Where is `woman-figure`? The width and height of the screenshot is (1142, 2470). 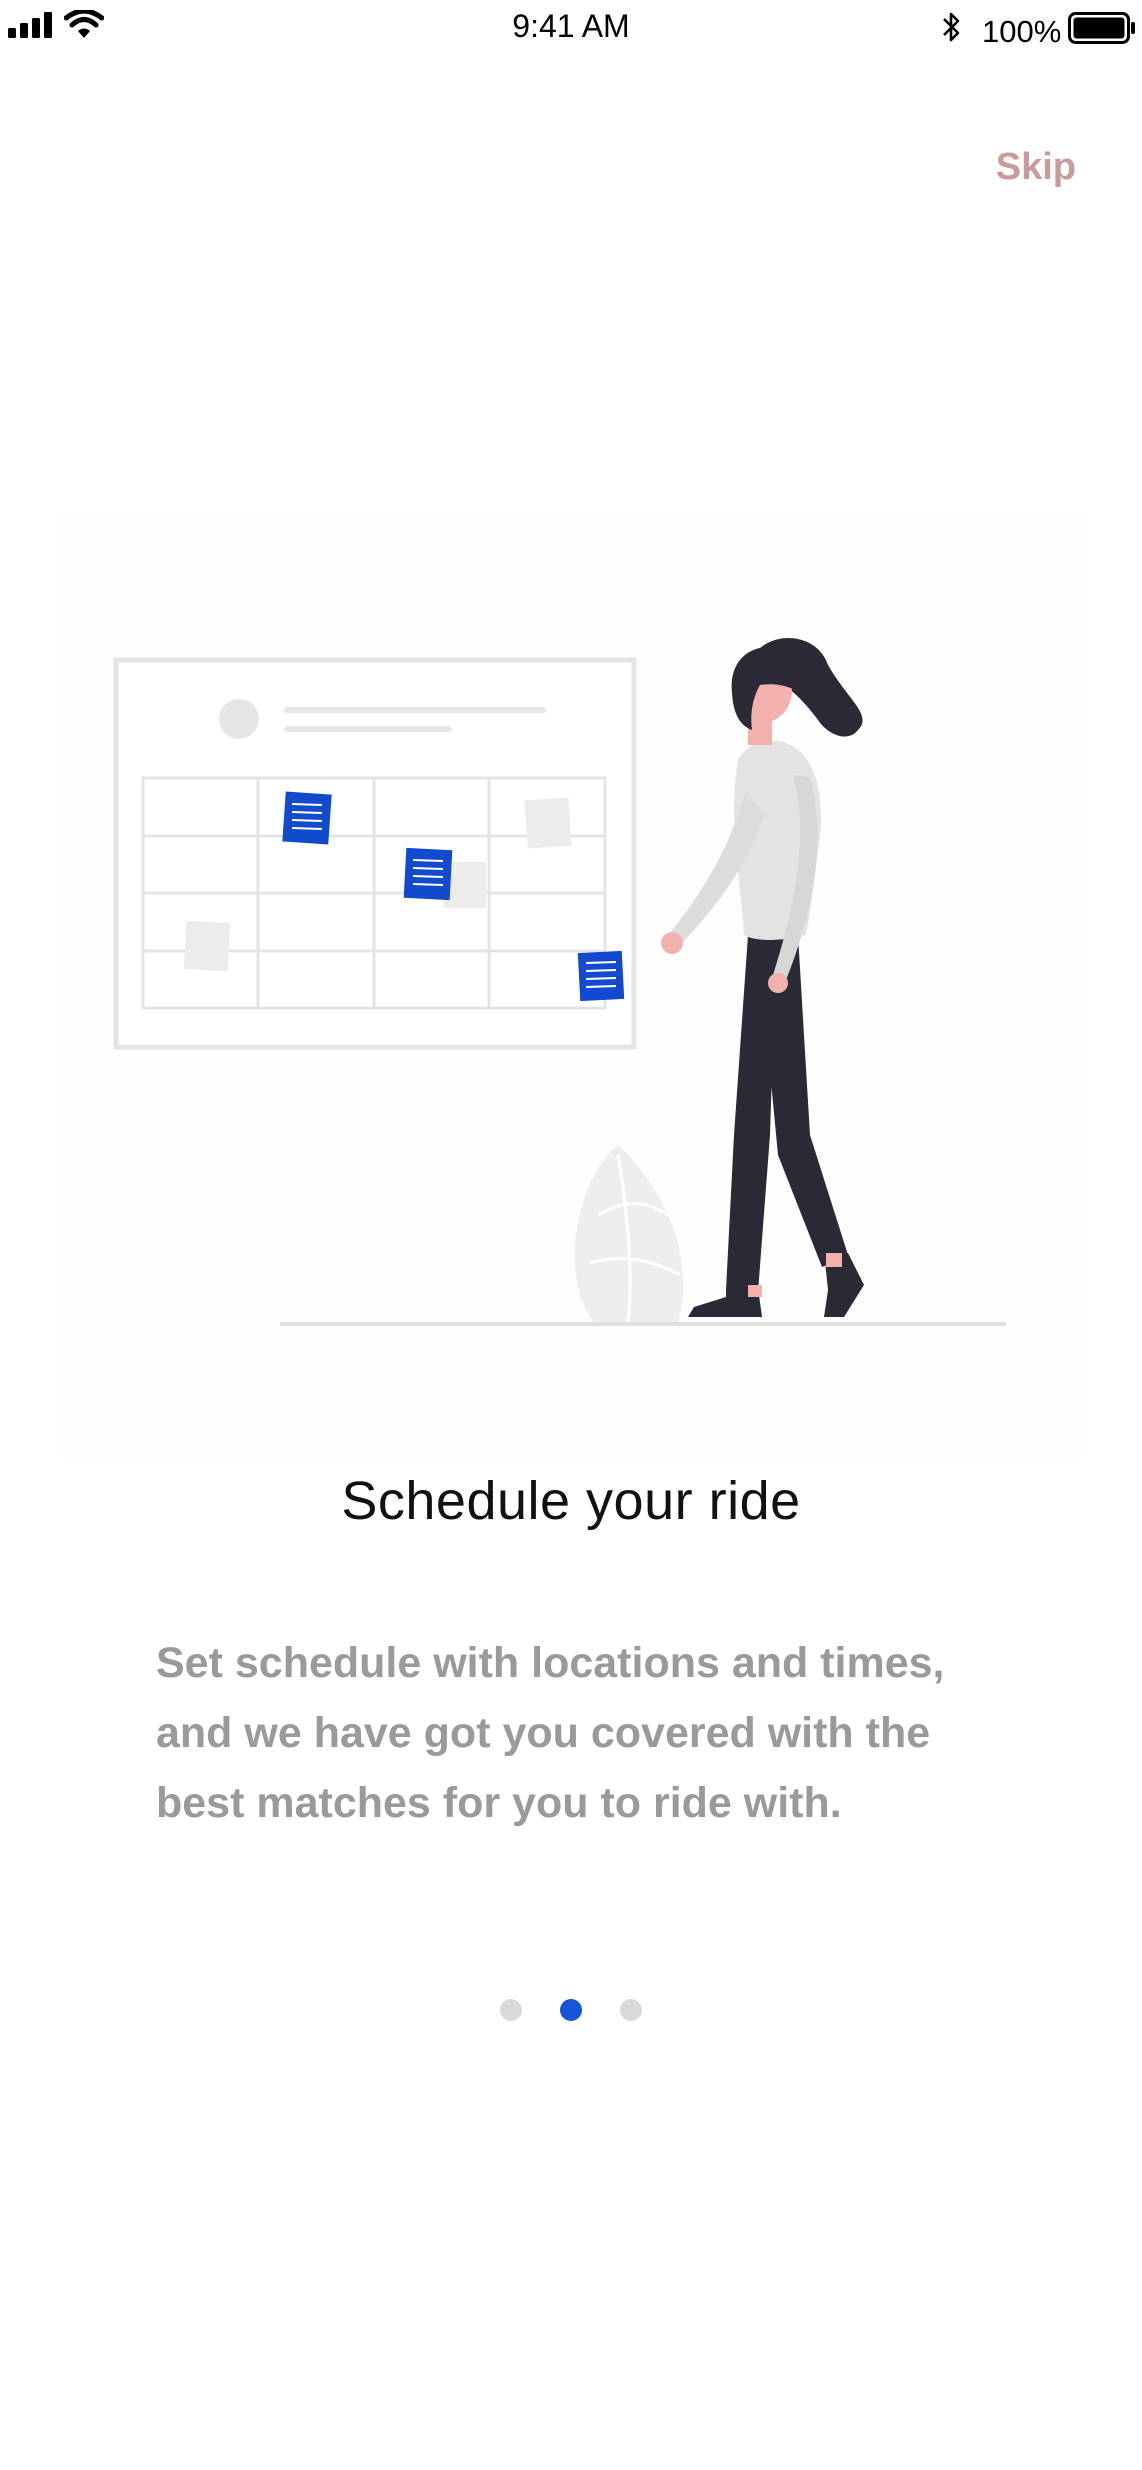 woman-figure is located at coordinates (762, 977).